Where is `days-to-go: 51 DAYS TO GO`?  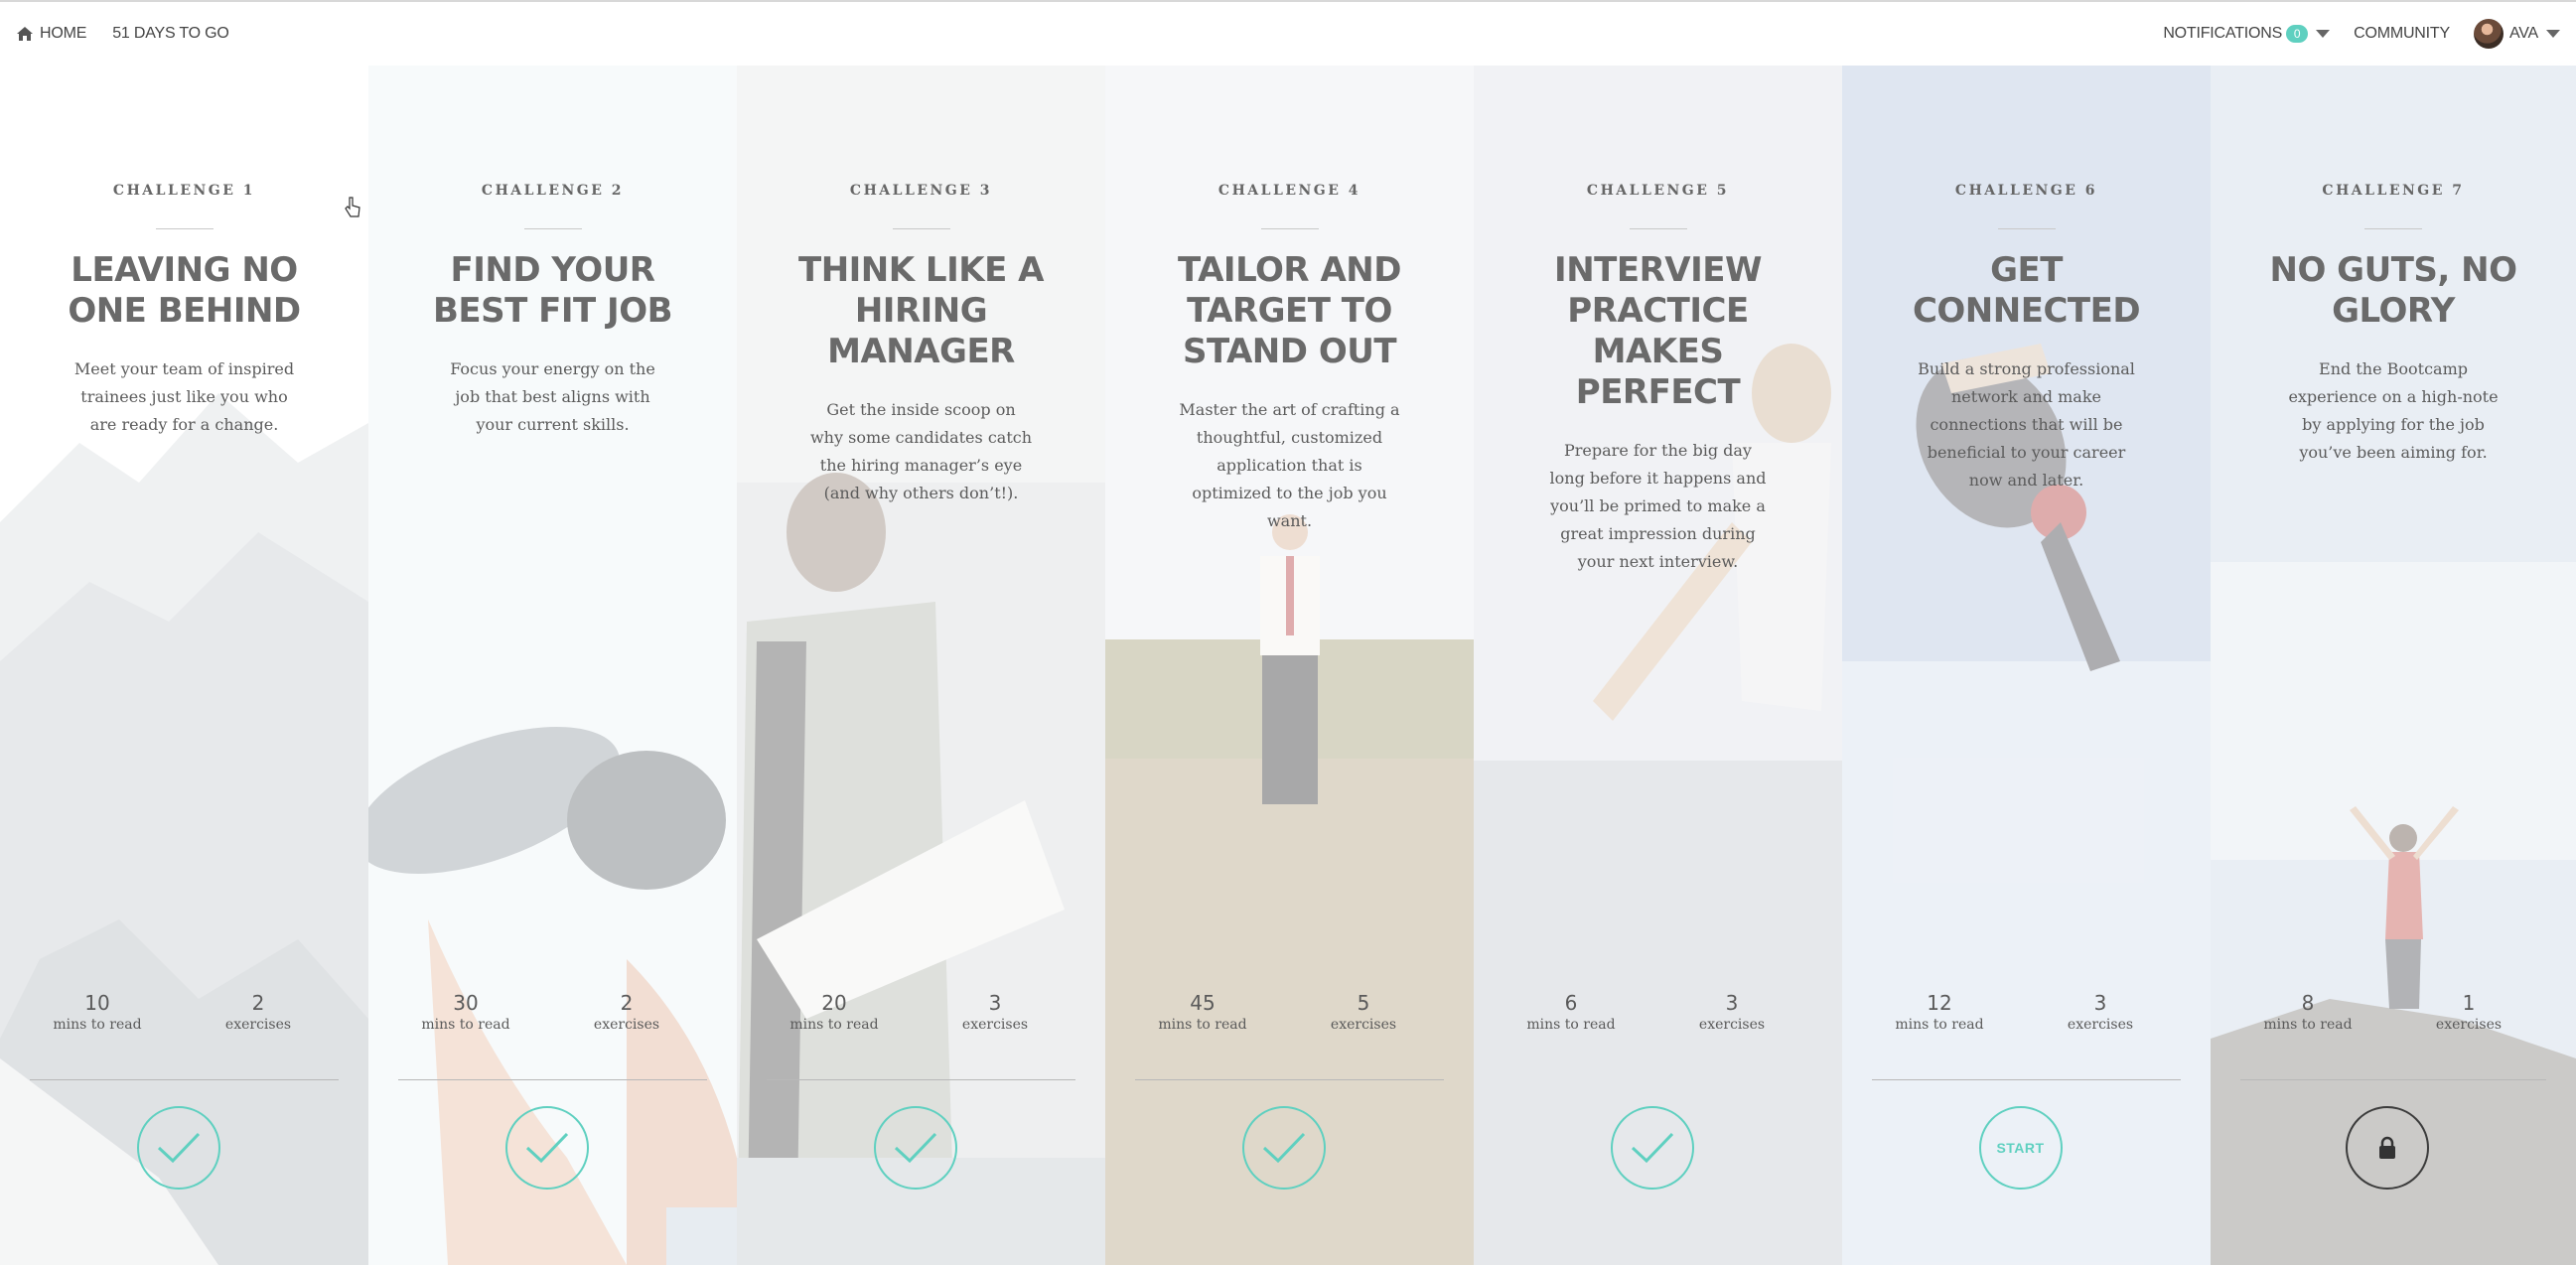 days-to-go: 51 DAYS TO GO is located at coordinates (171, 34).